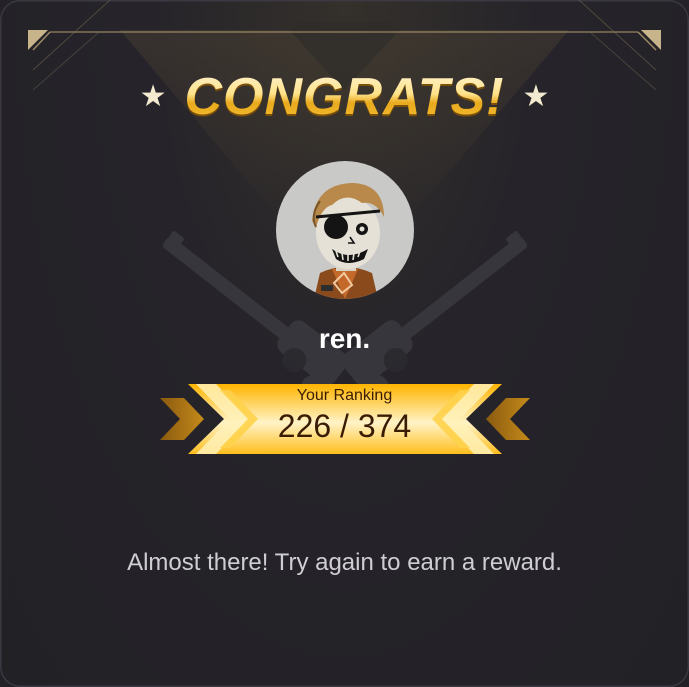 The image size is (689, 687). What do you see at coordinates (536, 96) in the screenshot?
I see `star-right-icon: ★` at bounding box center [536, 96].